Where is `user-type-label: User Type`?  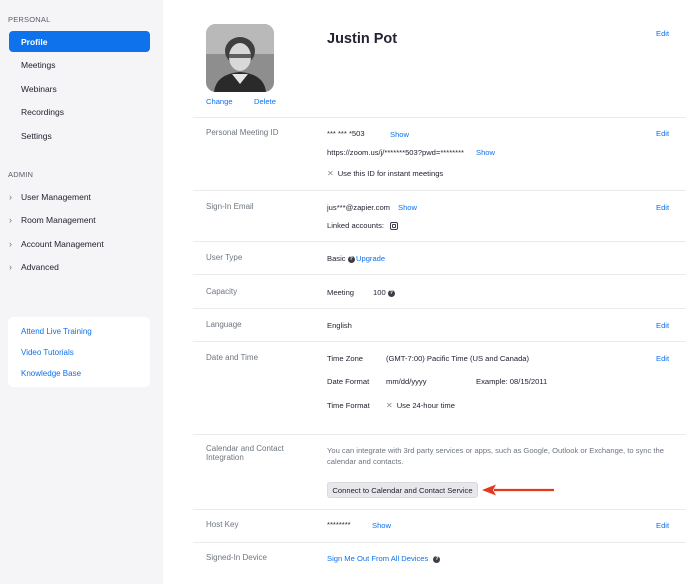
user-type-label: User Type is located at coordinates (224, 257).